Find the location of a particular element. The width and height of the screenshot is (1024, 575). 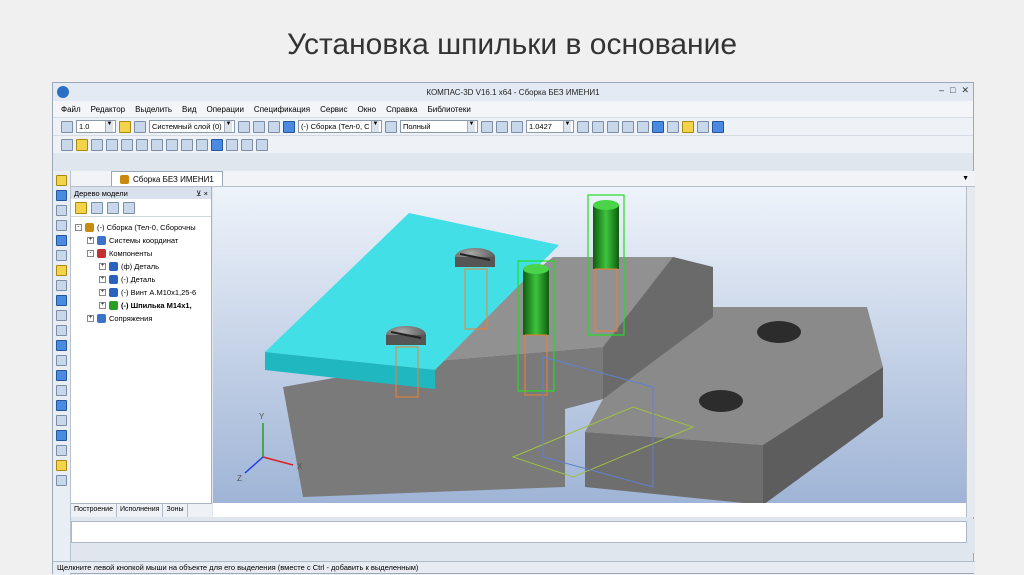

tree-view-icon is located at coordinates (113, 207).